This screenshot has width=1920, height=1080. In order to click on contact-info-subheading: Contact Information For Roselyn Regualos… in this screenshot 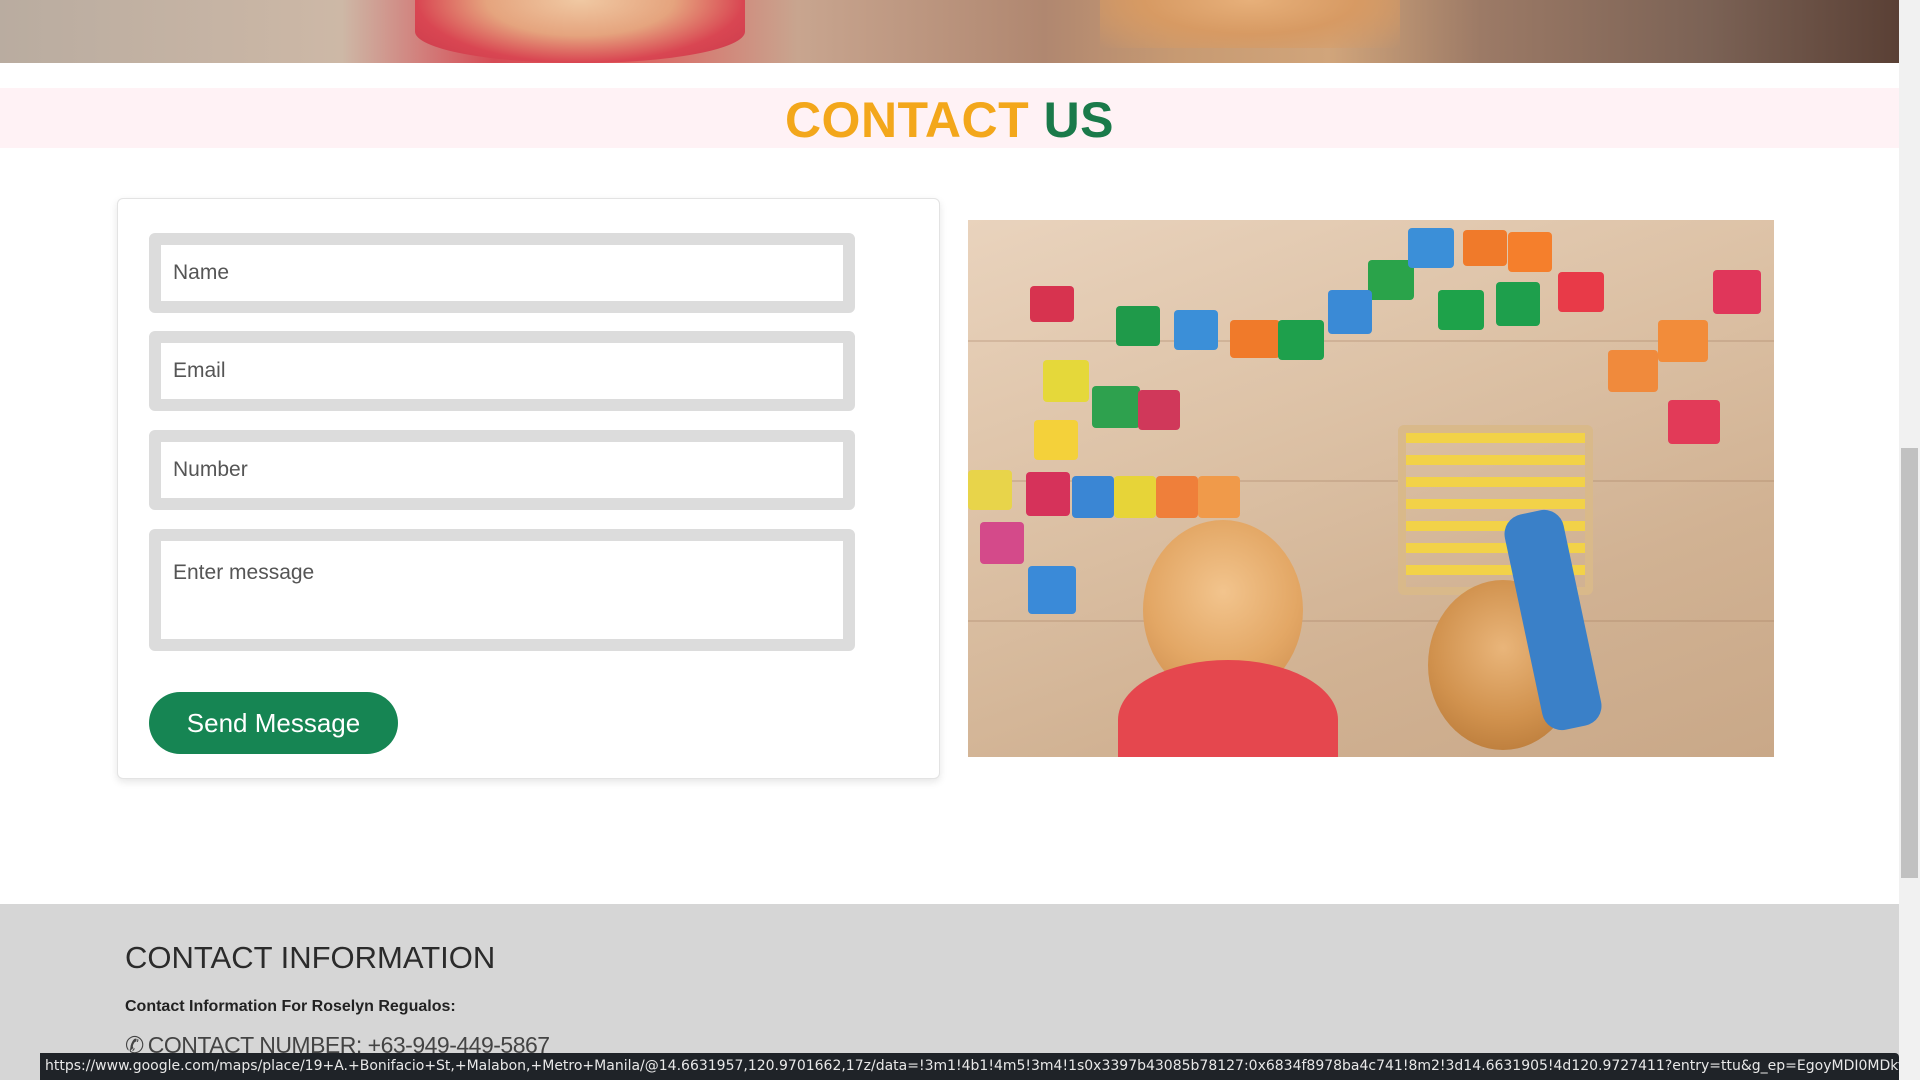, I will do `click(290, 1006)`.